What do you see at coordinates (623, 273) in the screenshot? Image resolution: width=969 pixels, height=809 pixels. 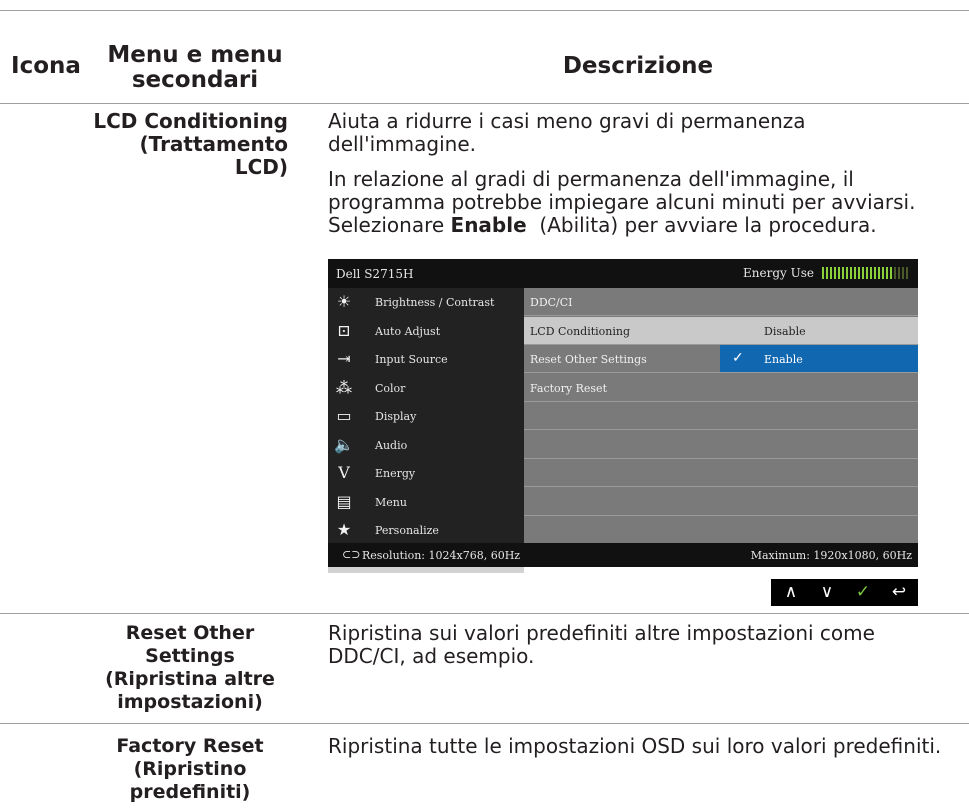 I see `osd-title-bar: Dell S2715H Energy Use` at bounding box center [623, 273].